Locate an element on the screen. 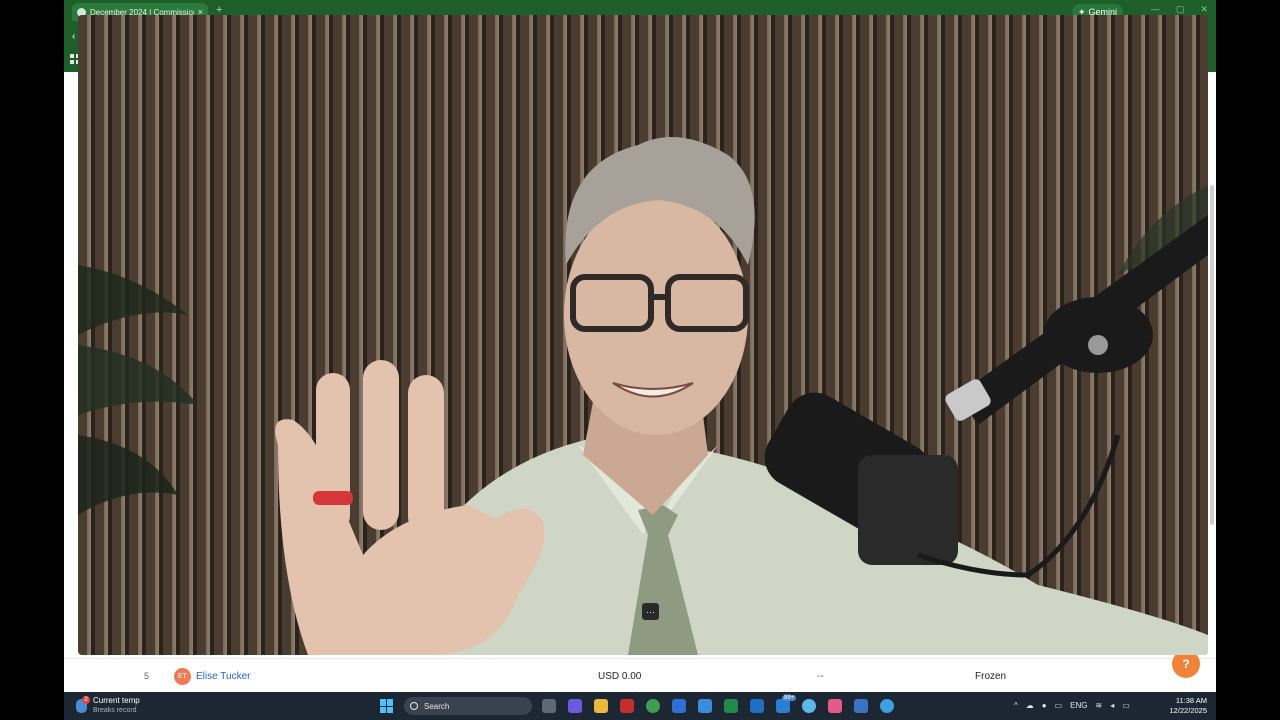 The width and height of the screenshot is (1280, 720). avatar: ET is located at coordinates (182, 676).